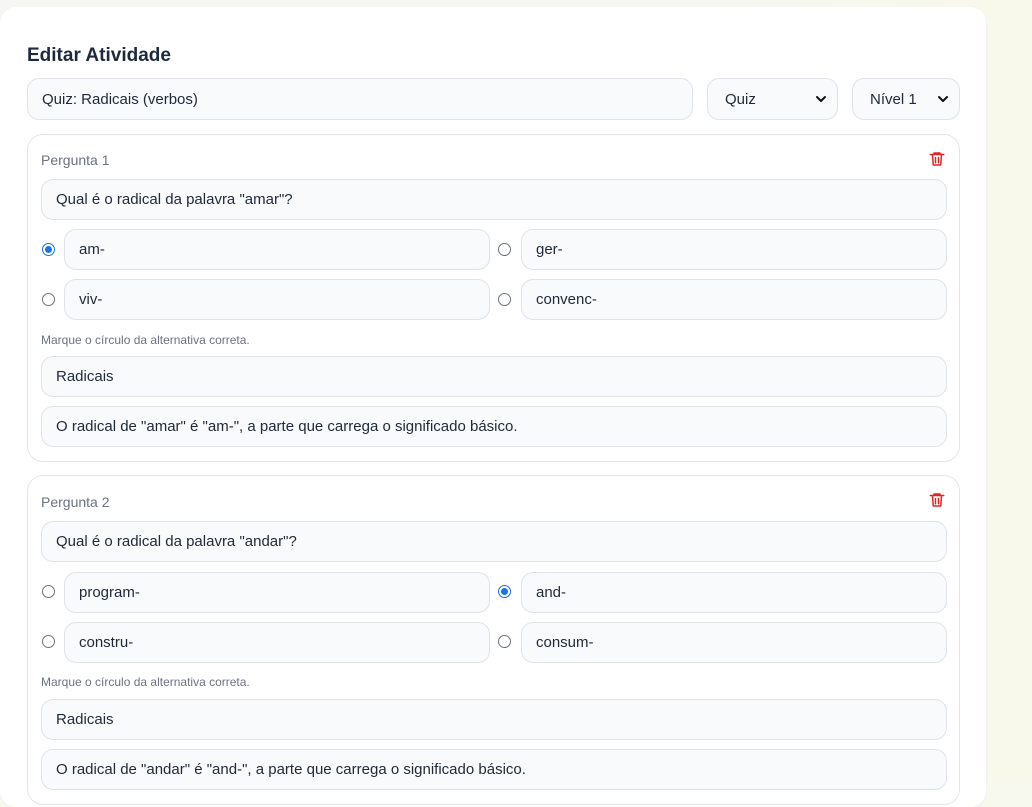 This screenshot has width=1032, height=807. I want to click on option-input: program-, so click(277, 592).